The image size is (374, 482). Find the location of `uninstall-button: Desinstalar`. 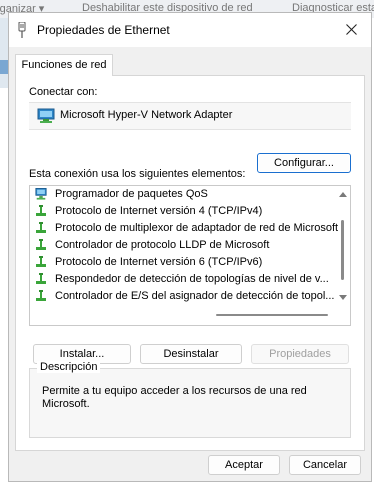

uninstall-button: Desinstalar is located at coordinates (191, 354).